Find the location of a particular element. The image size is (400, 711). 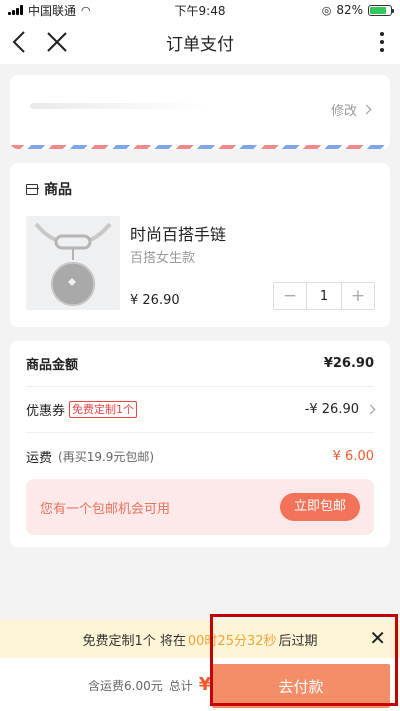

goods-section-title: 商品 is located at coordinates (58, 190).